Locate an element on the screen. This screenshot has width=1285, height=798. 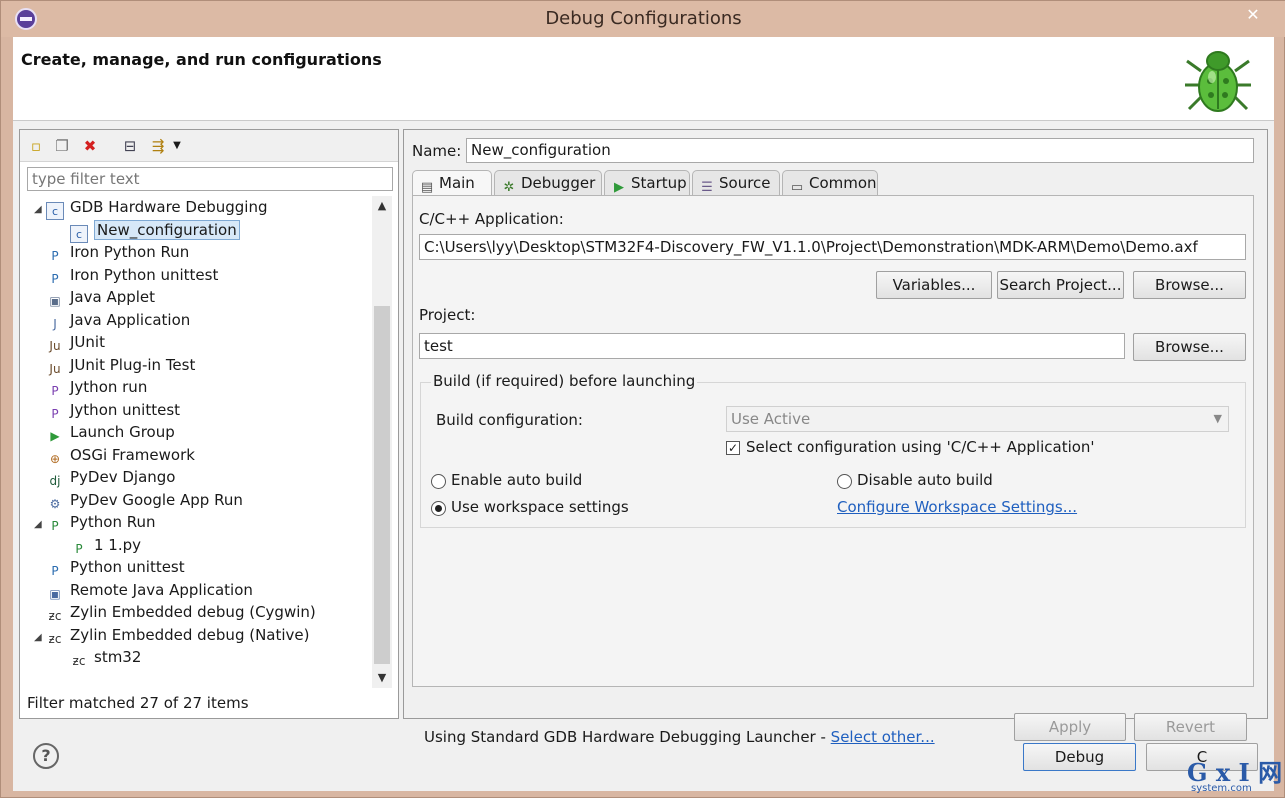
tab-startup: ▶ Startup is located at coordinates (647, 183).